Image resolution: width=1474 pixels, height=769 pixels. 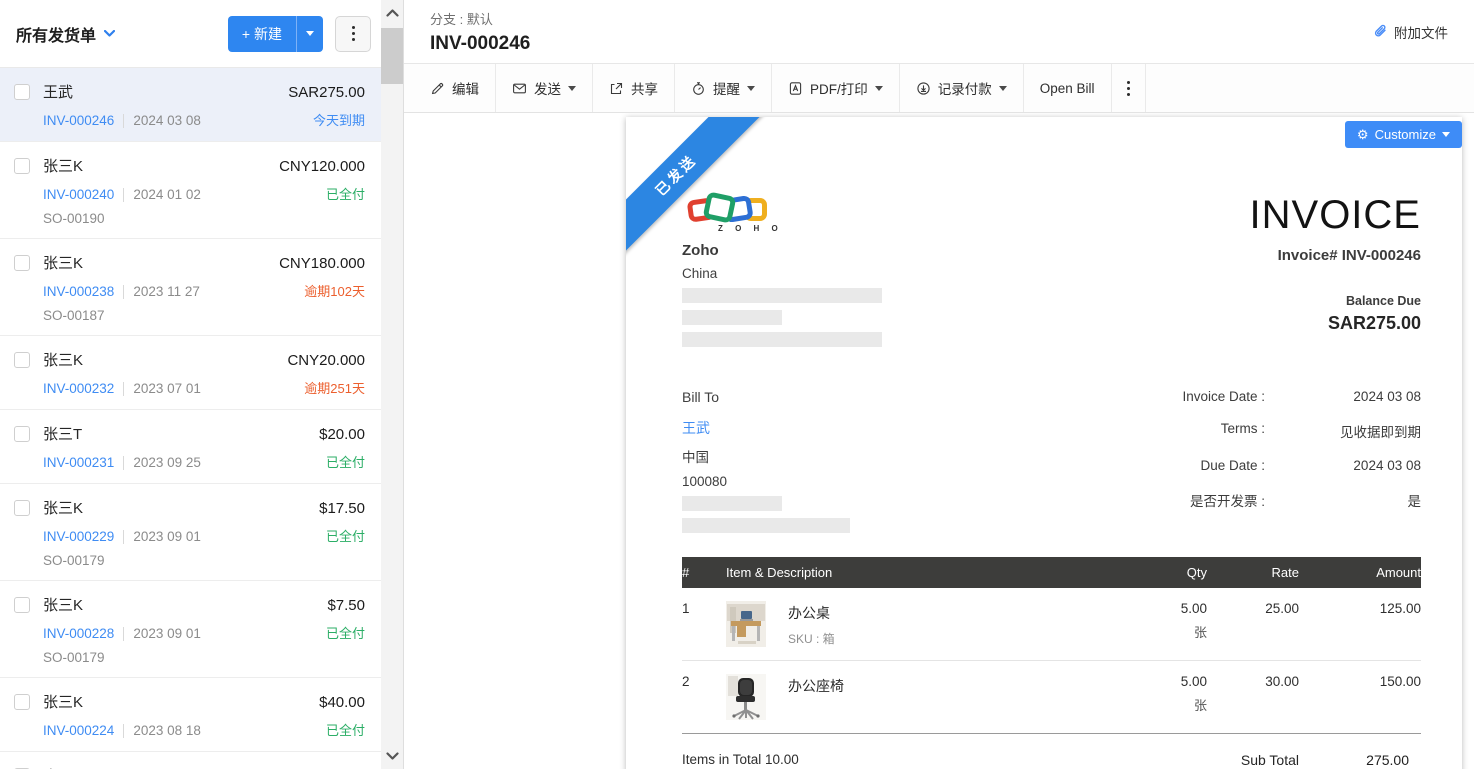 What do you see at coordinates (78, 633) in the screenshot?
I see `invoice-number-link: INV-000228` at bounding box center [78, 633].